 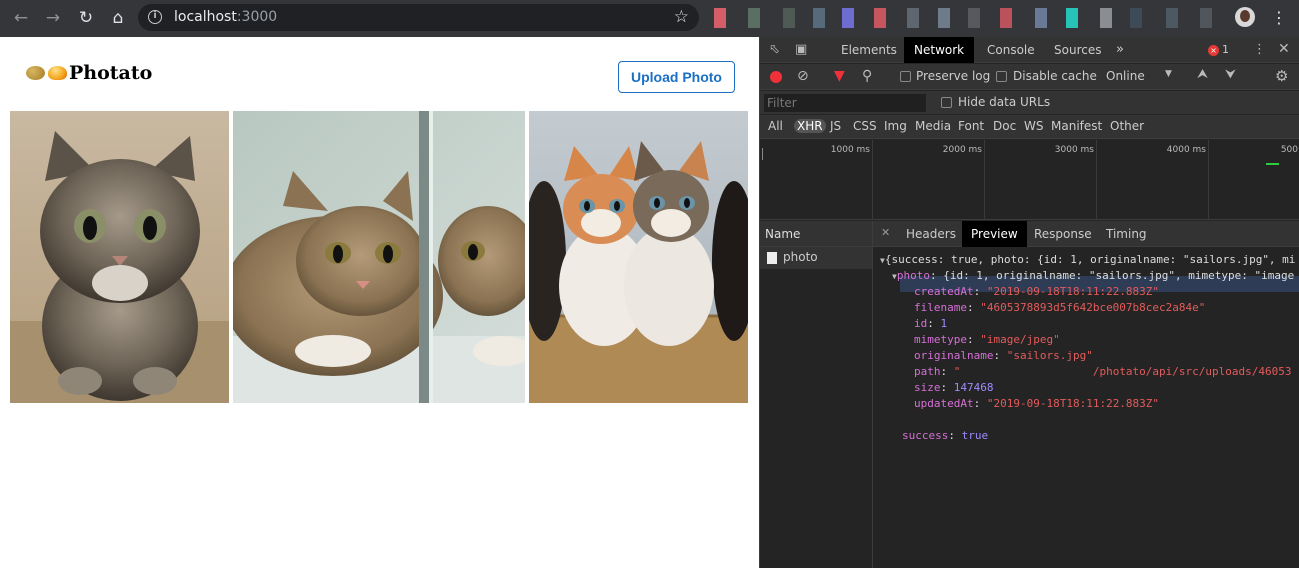 What do you see at coordinates (905, 76) in the screenshot?
I see `preserve-log-checkbox` at bounding box center [905, 76].